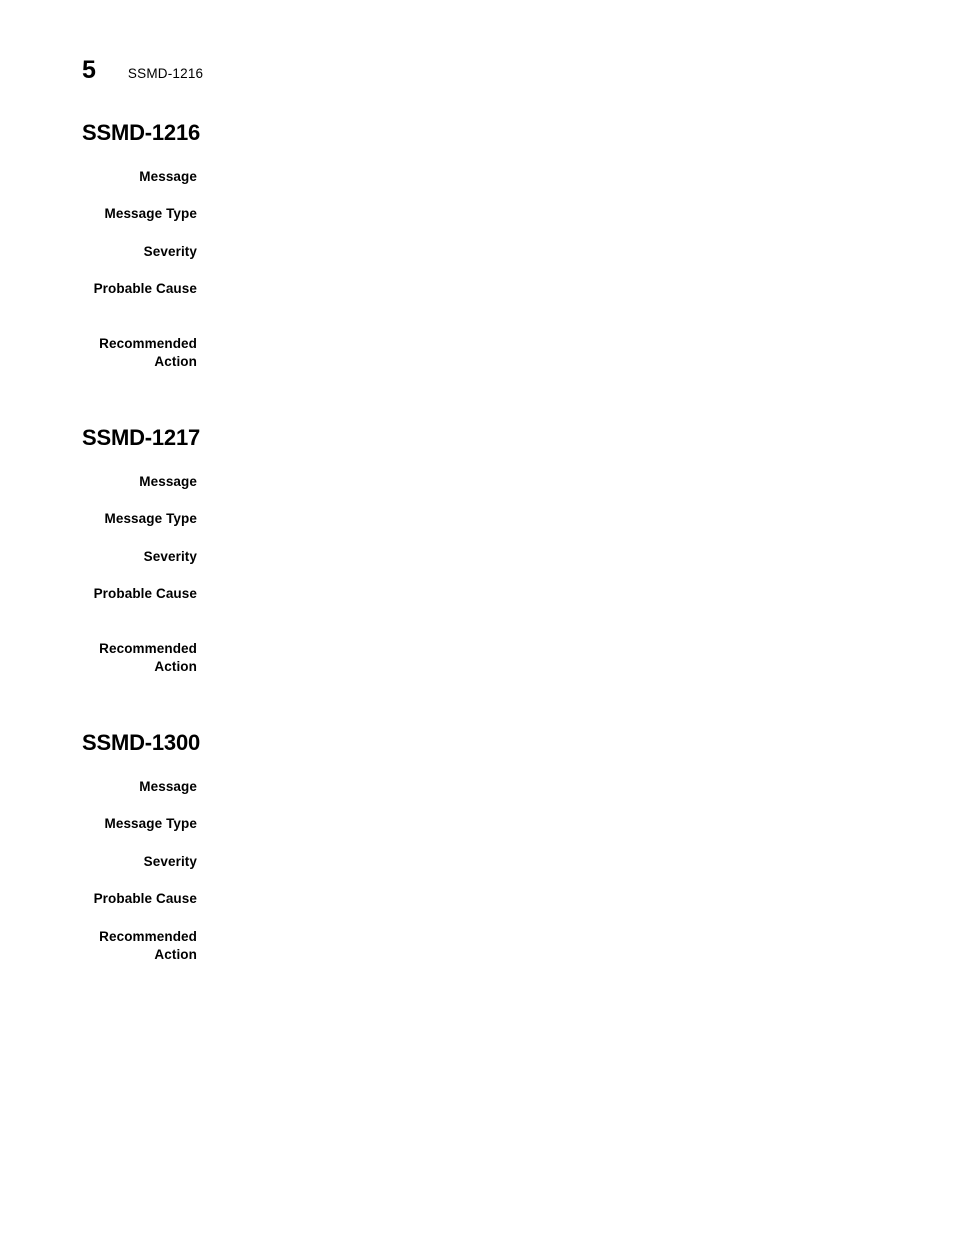 This screenshot has width=954, height=1235. Describe the element at coordinates (141, 437) in the screenshot. I see `section-heading: SSMD-1217` at that location.